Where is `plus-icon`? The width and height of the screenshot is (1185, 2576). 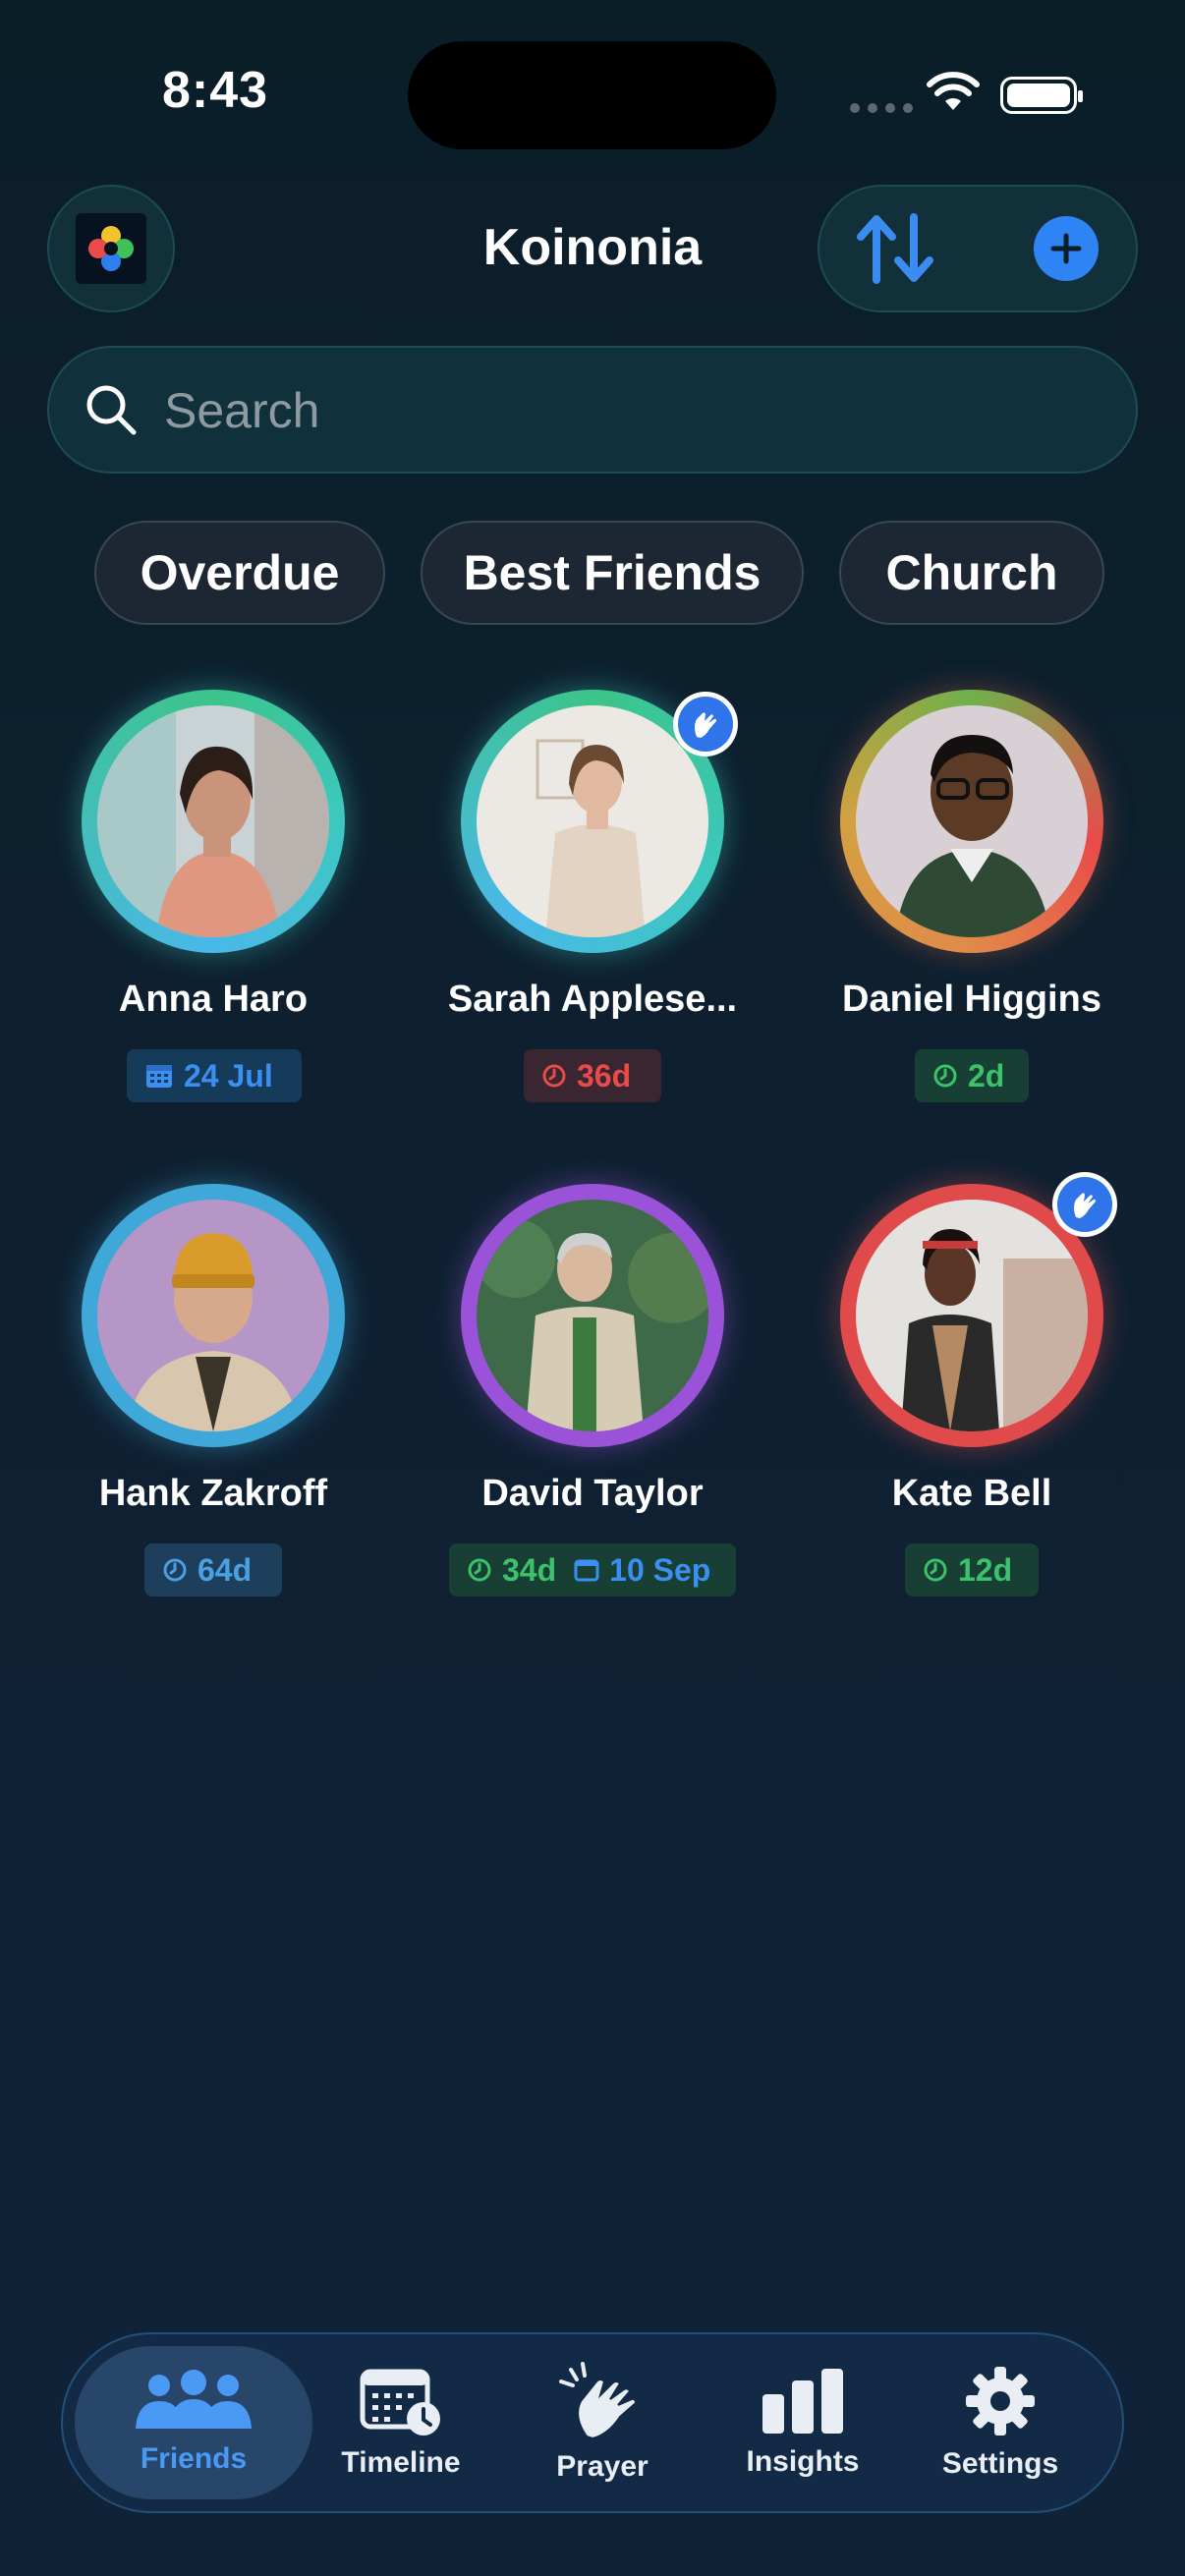
plus-icon is located at coordinates (1066, 248).